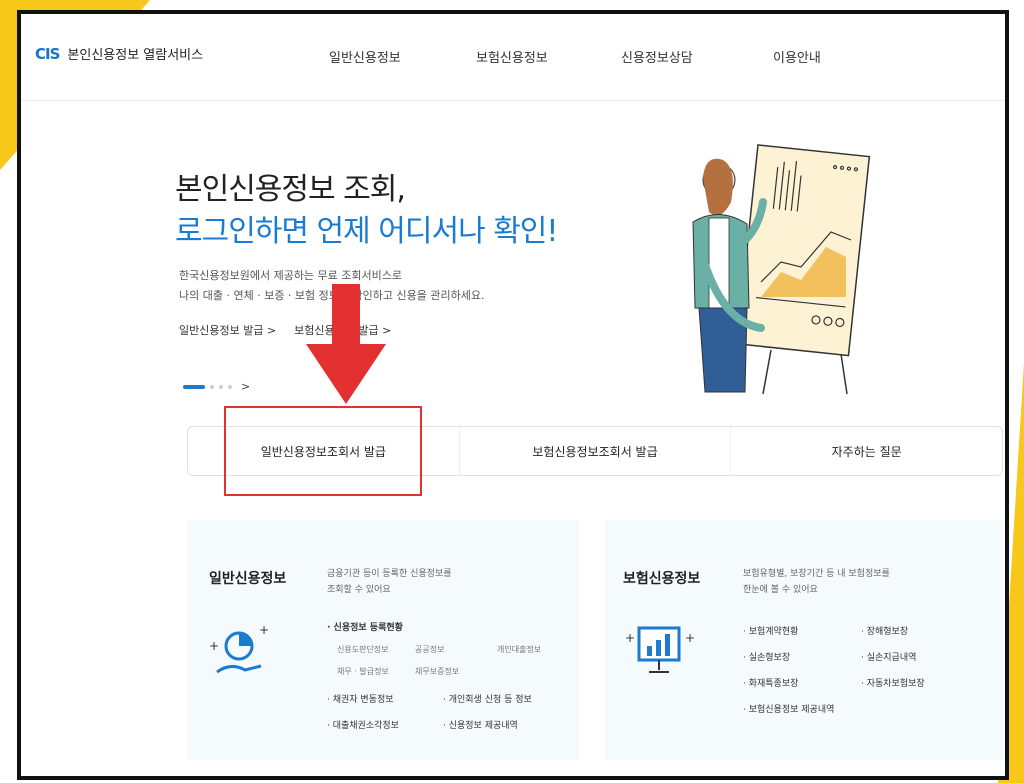 Image resolution: width=1024 pixels, height=783 pixels. I want to click on card-list-item: · 장해형보장, so click(884, 630).